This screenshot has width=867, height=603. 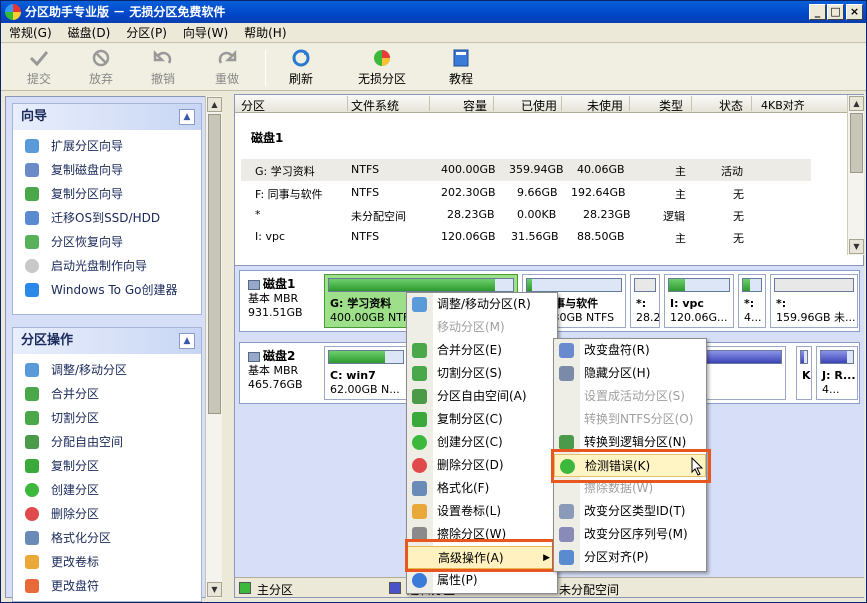 I want to click on left-panel-scrollbar: ▲ ▼, so click(x=213, y=347).